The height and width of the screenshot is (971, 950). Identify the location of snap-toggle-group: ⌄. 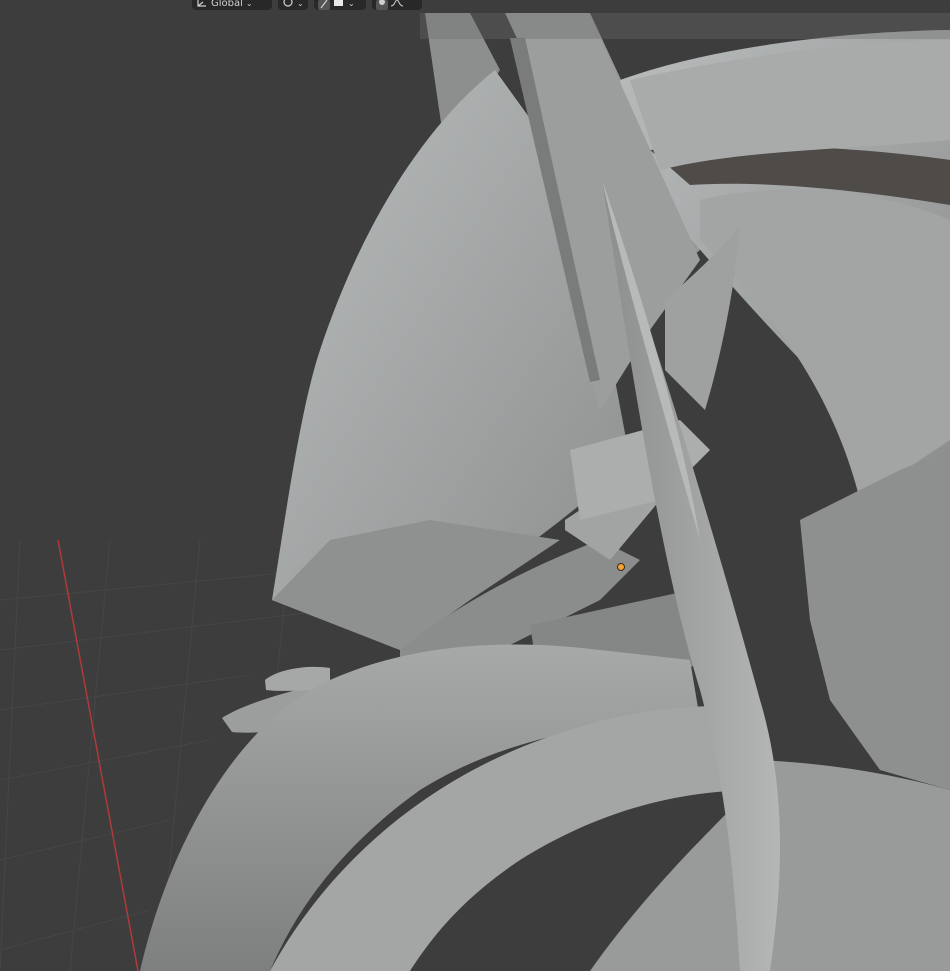
(340, 5).